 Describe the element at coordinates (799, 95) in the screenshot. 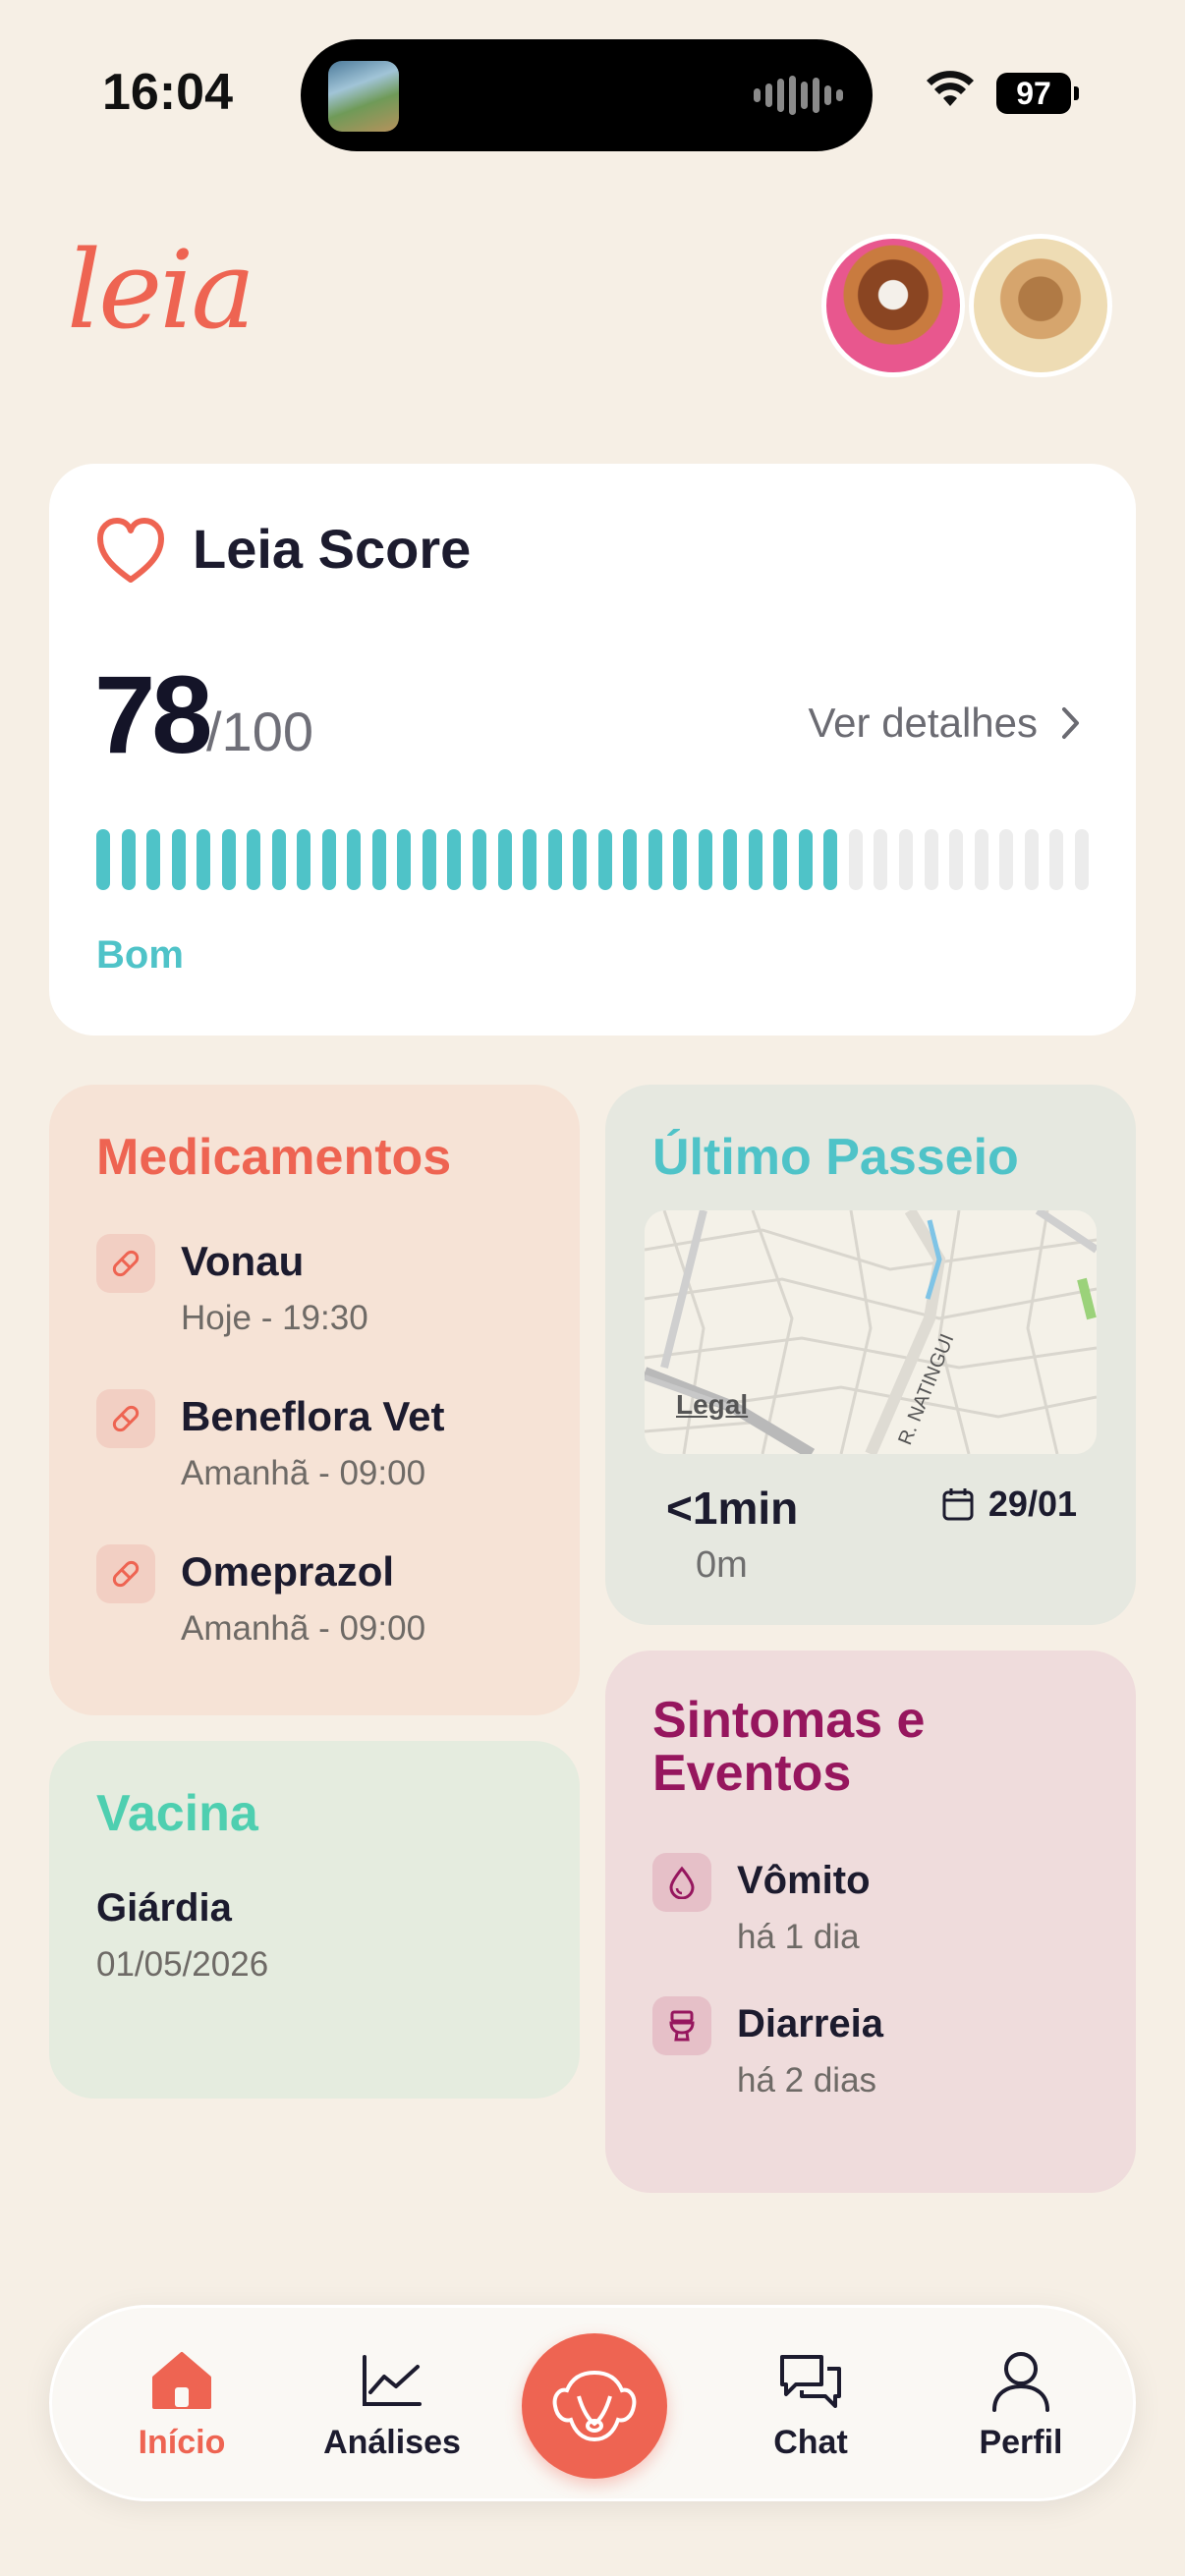

I see `audio-waveform-icon` at that location.